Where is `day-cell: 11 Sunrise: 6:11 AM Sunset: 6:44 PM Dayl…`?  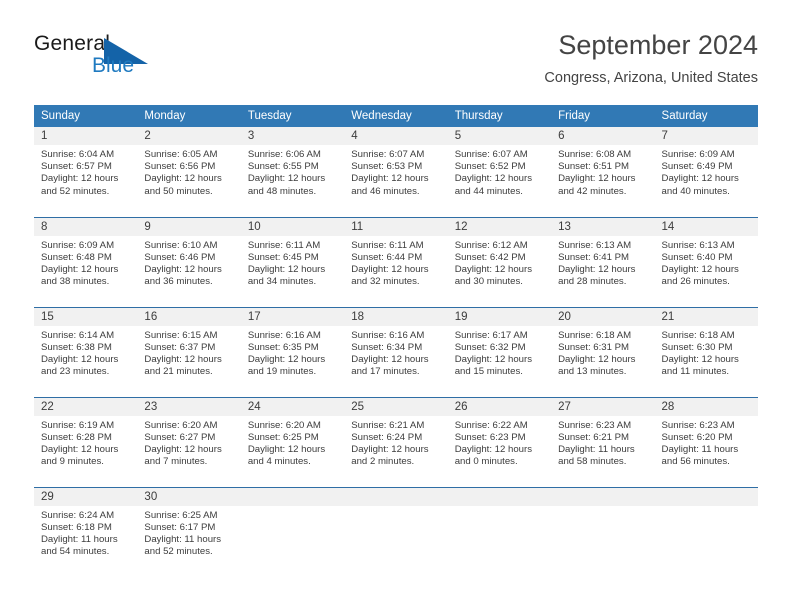 day-cell: 11 Sunrise: 6:11 AM Sunset: 6:44 PM Dayl… is located at coordinates (396, 261).